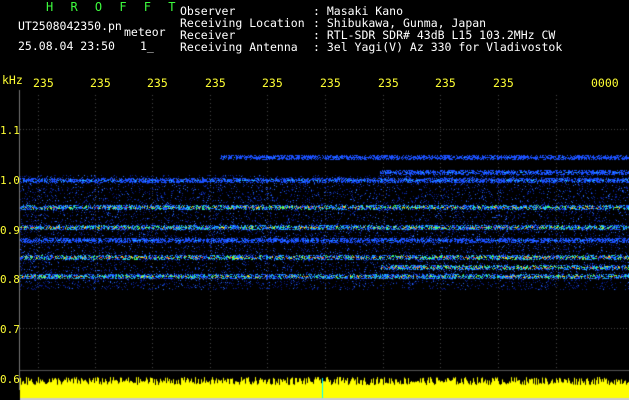 This screenshot has width=629, height=400. What do you see at coordinates (239, 47) in the screenshot?
I see `antenna-label: Receiving Antenna` at bounding box center [239, 47].